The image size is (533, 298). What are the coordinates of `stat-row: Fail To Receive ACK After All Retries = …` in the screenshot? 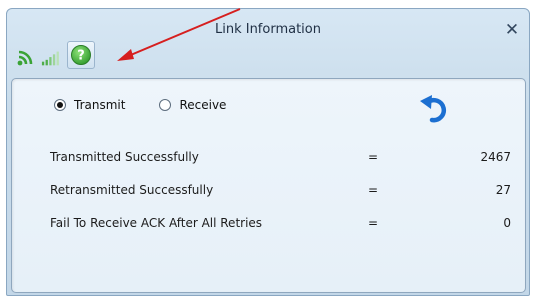 It's located at (280, 232).